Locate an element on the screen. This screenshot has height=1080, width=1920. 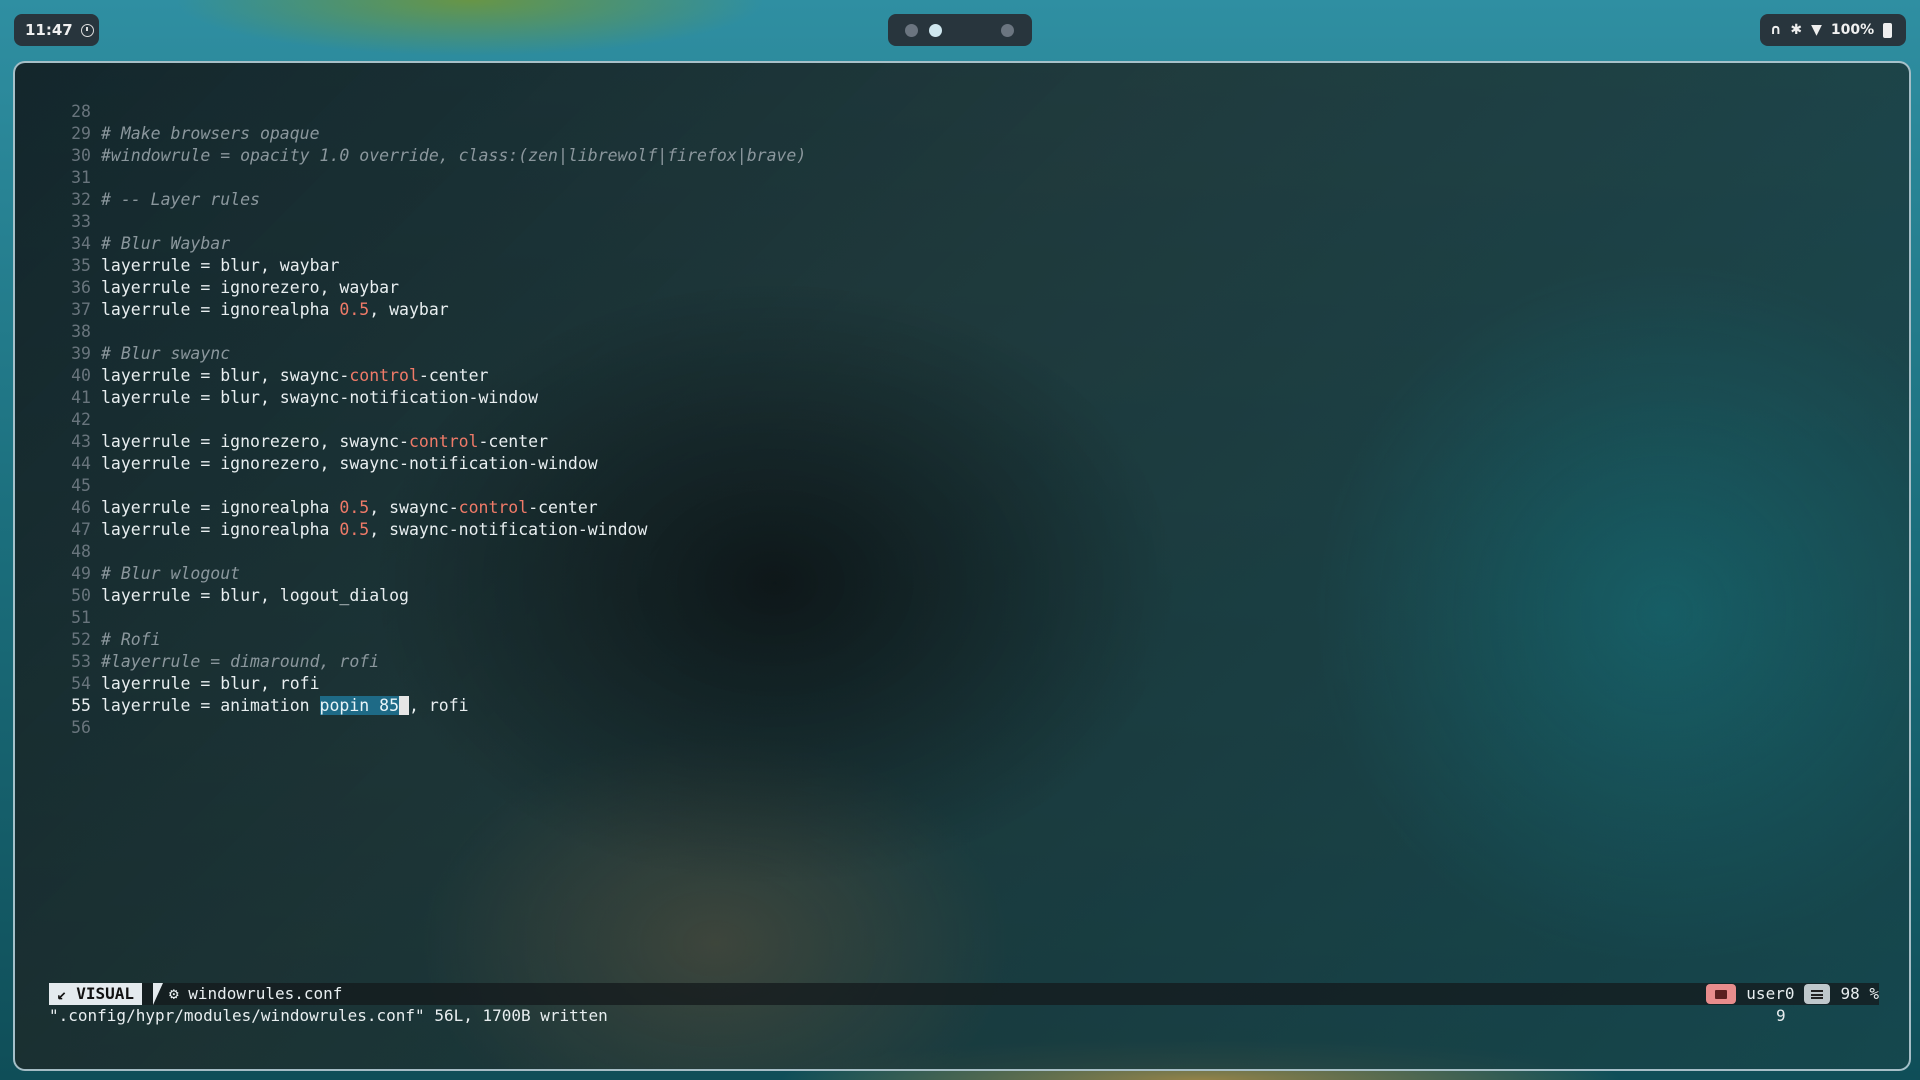
code-line: 32 # -- Layer rules is located at coordinates (962, 200).